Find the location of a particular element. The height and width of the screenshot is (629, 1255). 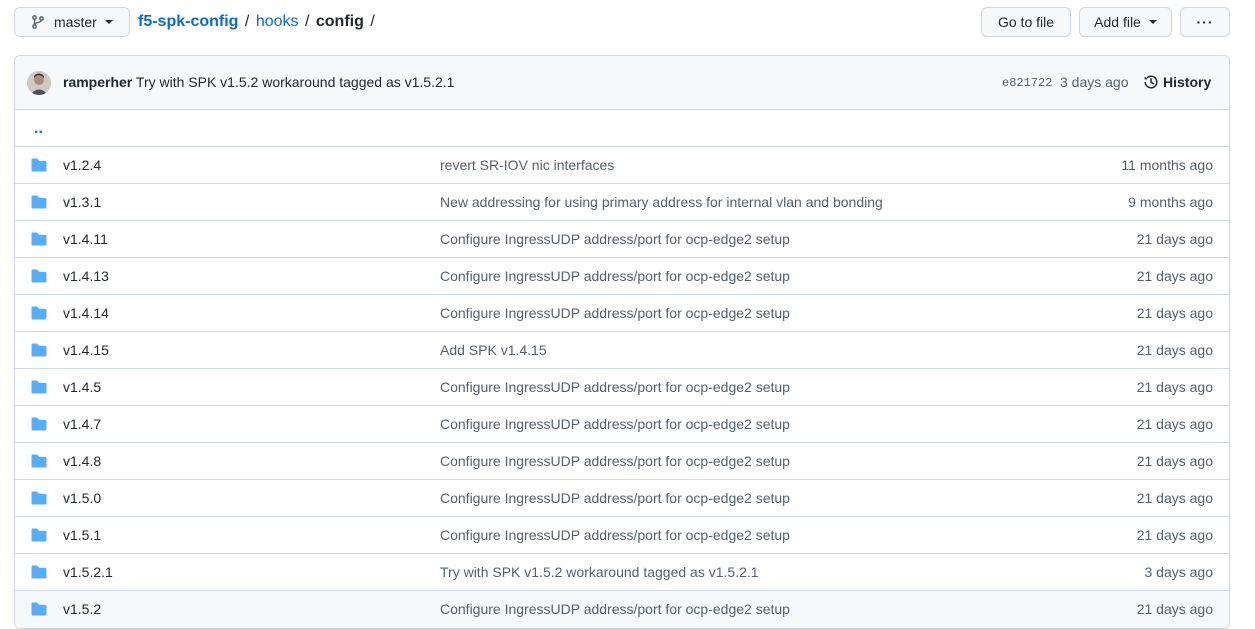

commit-age: 3 days ago is located at coordinates (1179, 572).